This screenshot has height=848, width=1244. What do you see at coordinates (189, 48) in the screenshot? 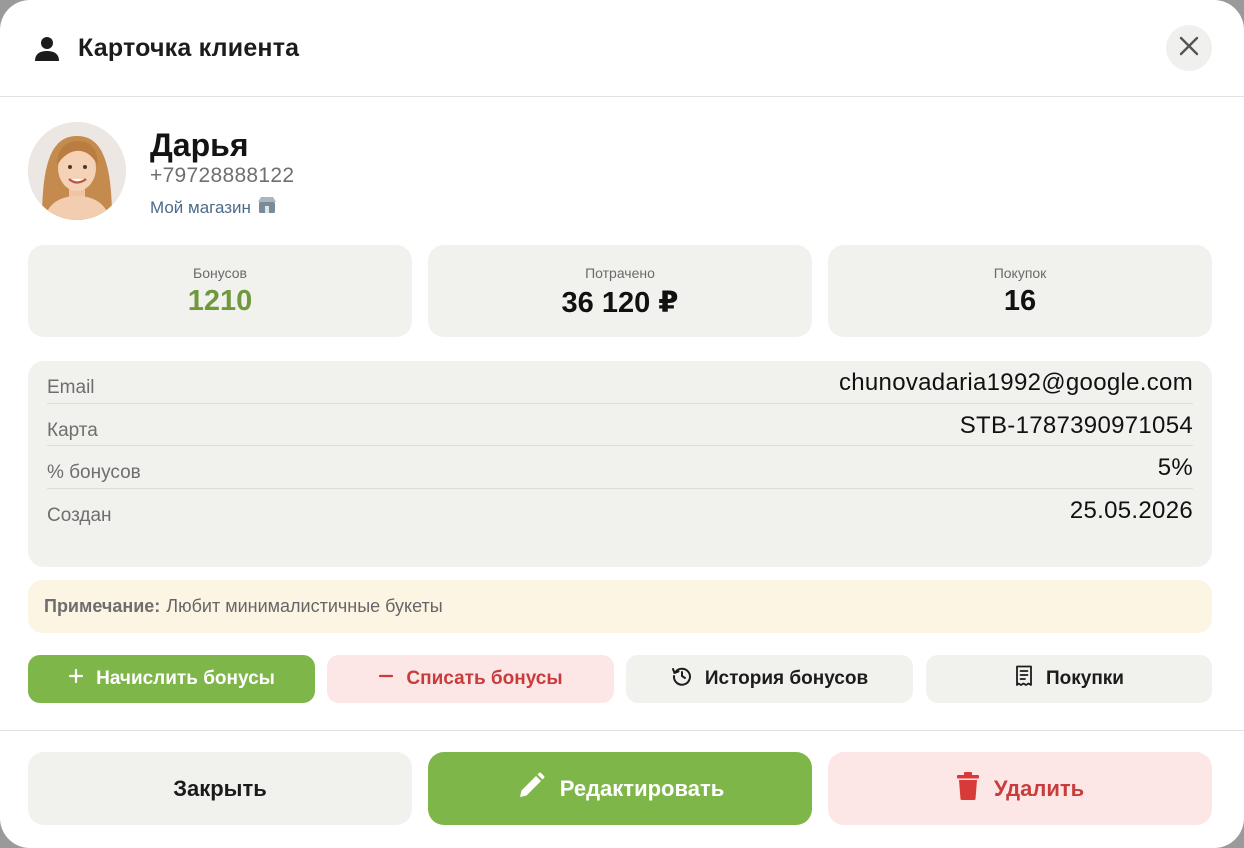
I see `modal-title: Карточка клиента` at bounding box center [189, 48].